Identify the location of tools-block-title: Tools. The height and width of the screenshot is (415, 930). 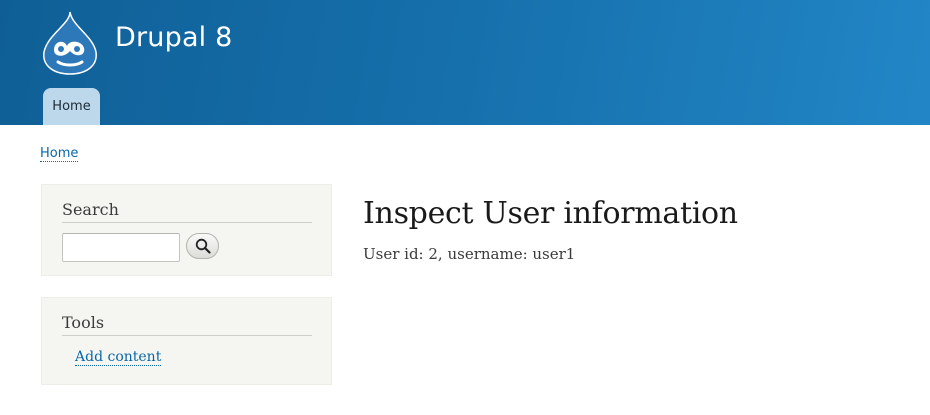
(187, 324).